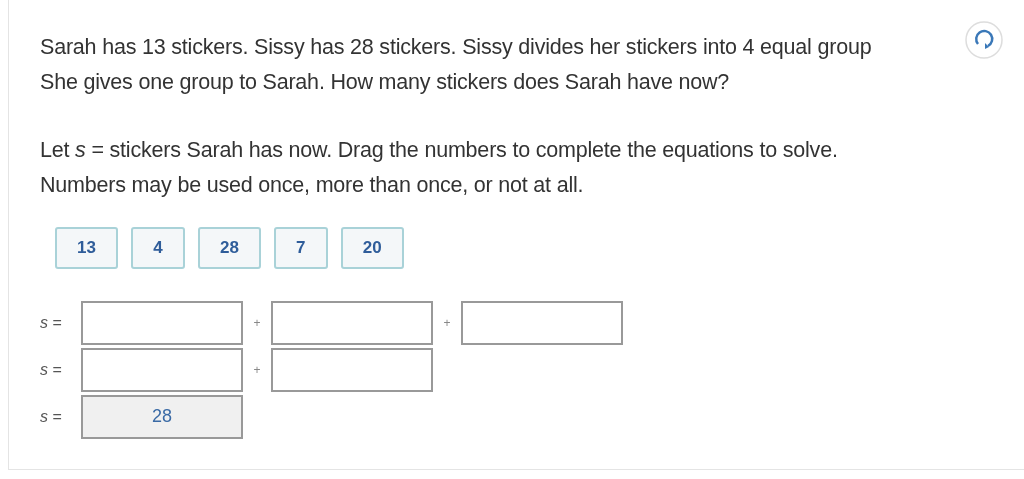  What do you see at coordinates (984, 40) in the screenshot?
I see `reset-icon` at bounding box center [984, 40].